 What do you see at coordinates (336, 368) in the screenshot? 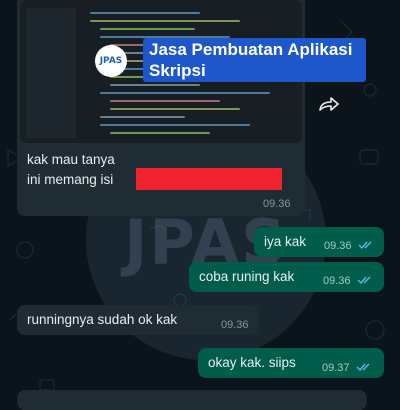
I see `message-time: 09.37` at bounding box center [336, 368].